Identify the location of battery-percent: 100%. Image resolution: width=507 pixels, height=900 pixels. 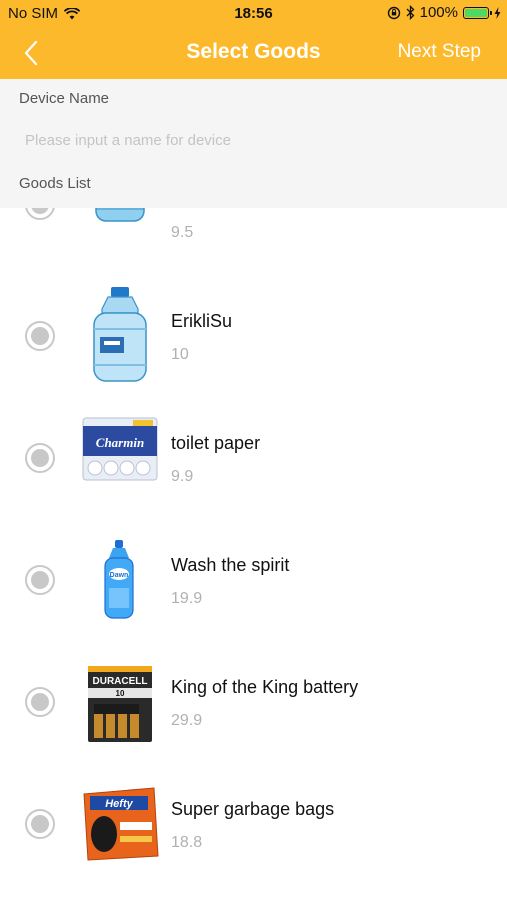
(438, 12).